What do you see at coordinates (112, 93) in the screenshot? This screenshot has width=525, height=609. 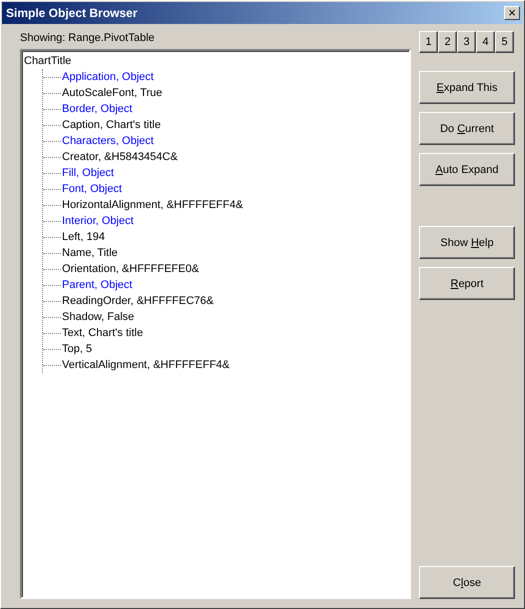 I see `tree-item: AutoScaleFont, True` at bounding box center [112, 93].